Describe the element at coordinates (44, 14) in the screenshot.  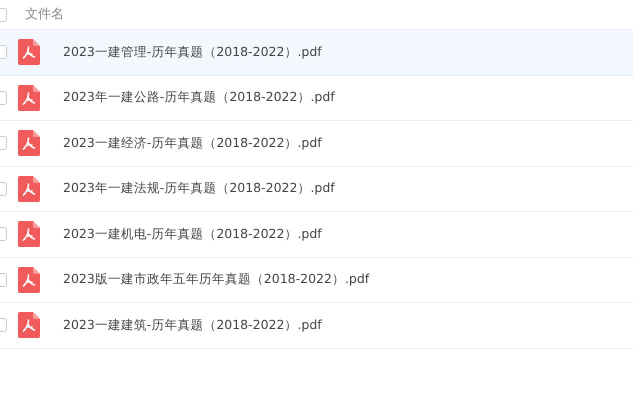
I see `column-header: 文件名` at that location.